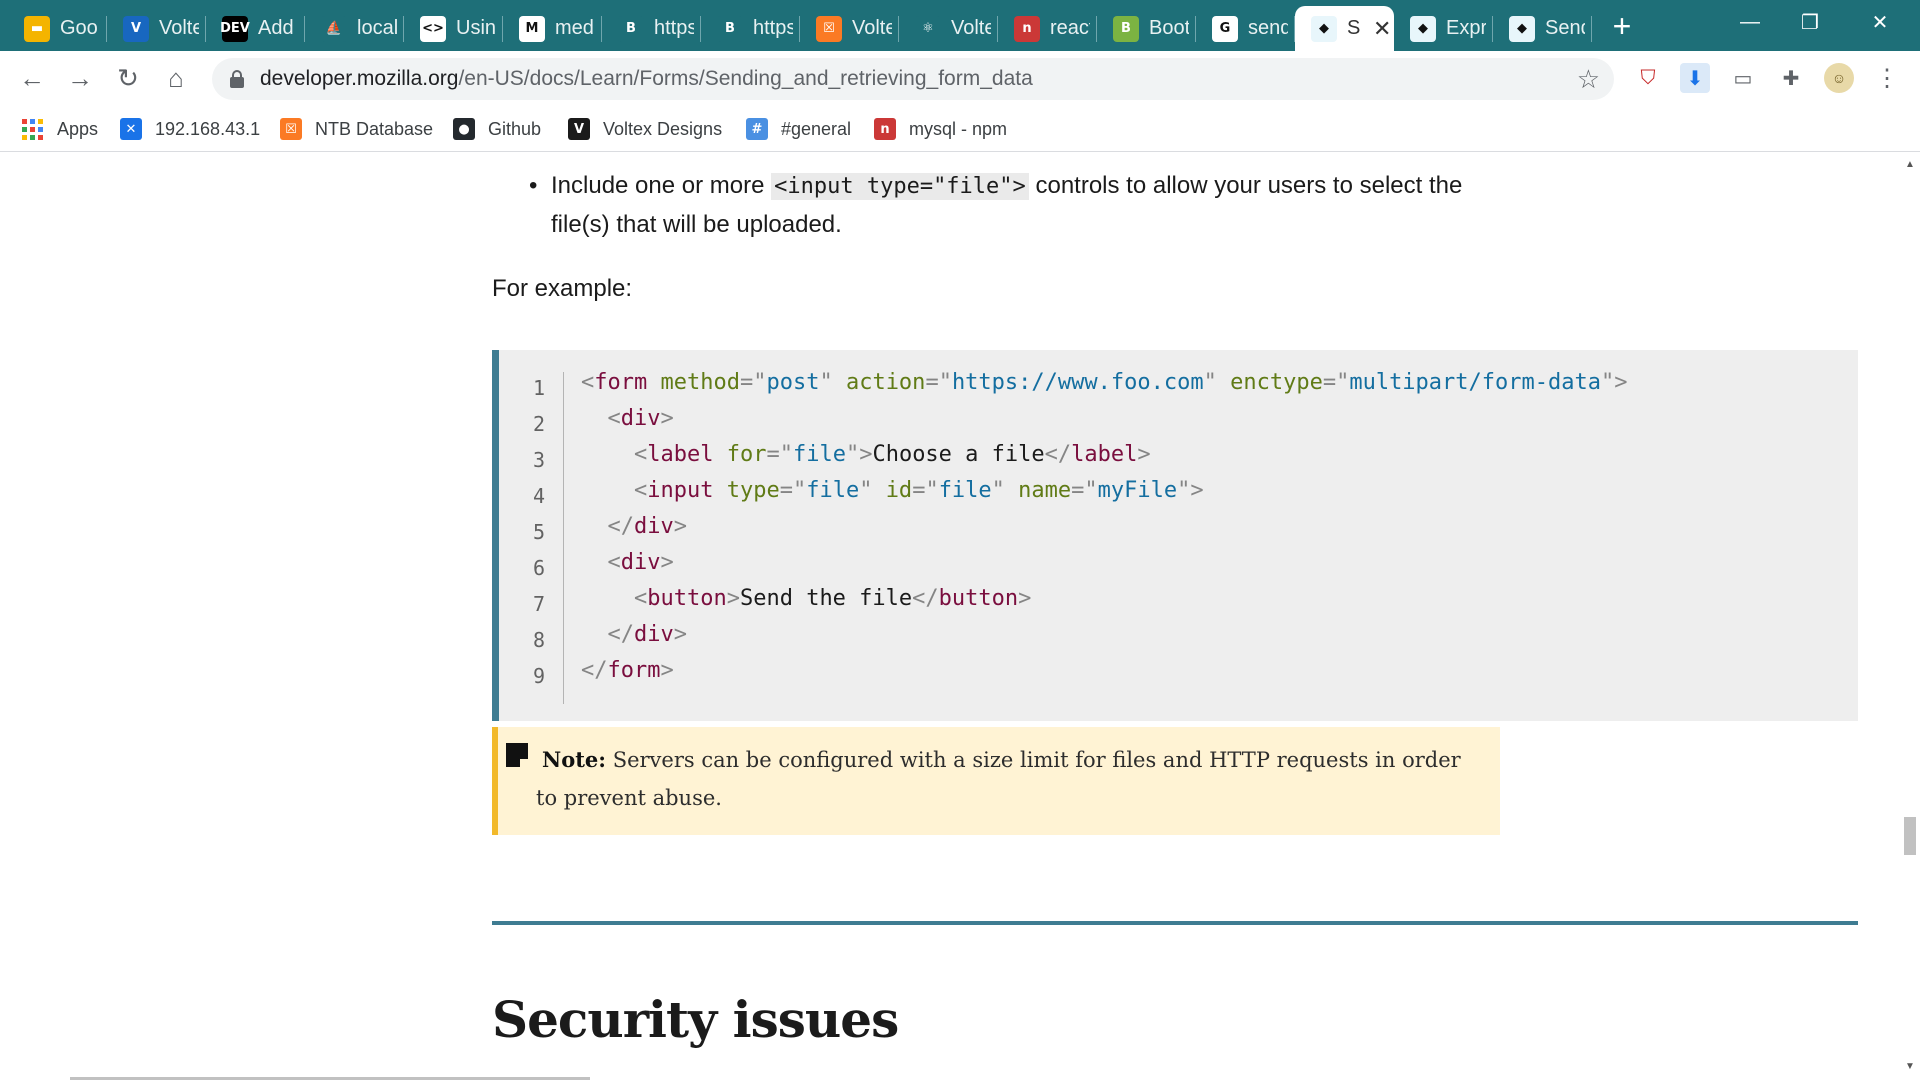 This screenshot has height=1080, width=1920. I want to click on browser-tab: Mmedi, so click(552, 28).